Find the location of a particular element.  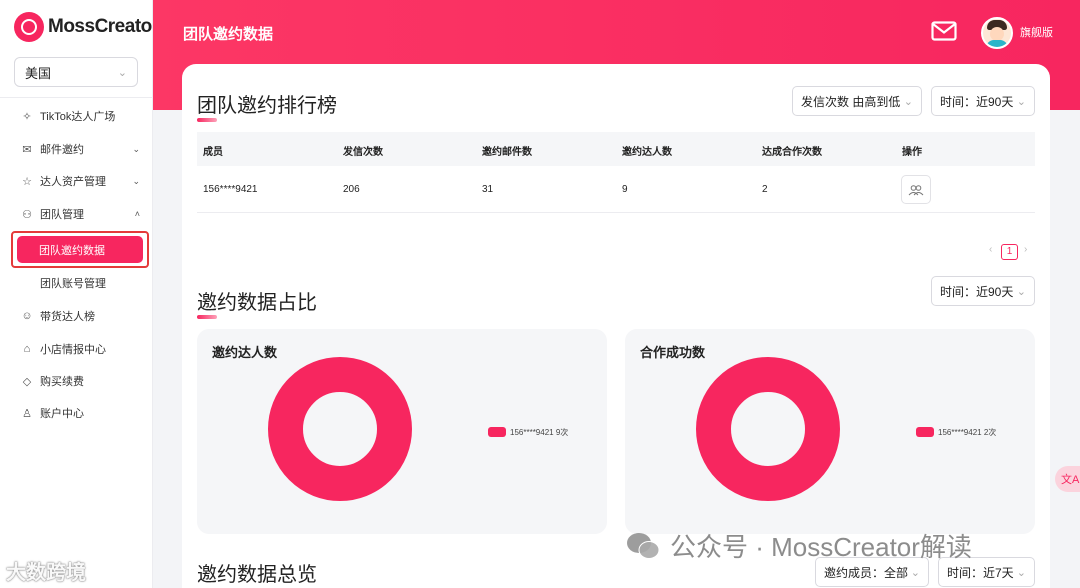

wechat-watermark: 公众号 · MossCreator解读 is located at coordinates (799, 545).